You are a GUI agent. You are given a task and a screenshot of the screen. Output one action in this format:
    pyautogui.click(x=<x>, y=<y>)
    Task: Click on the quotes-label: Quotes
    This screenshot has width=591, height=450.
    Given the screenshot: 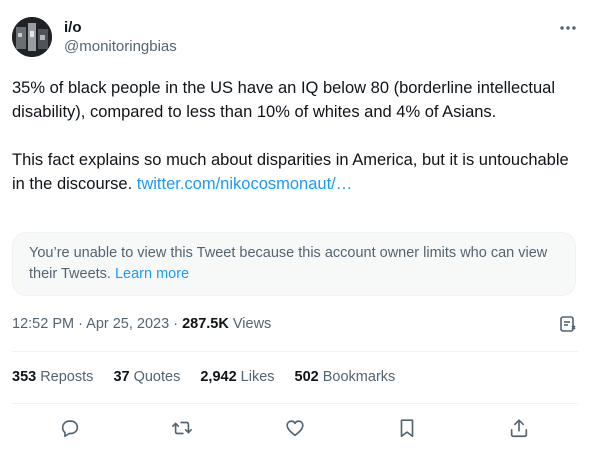 What is the action you would take?
    pyautogui.click(x=157, y=377)
    